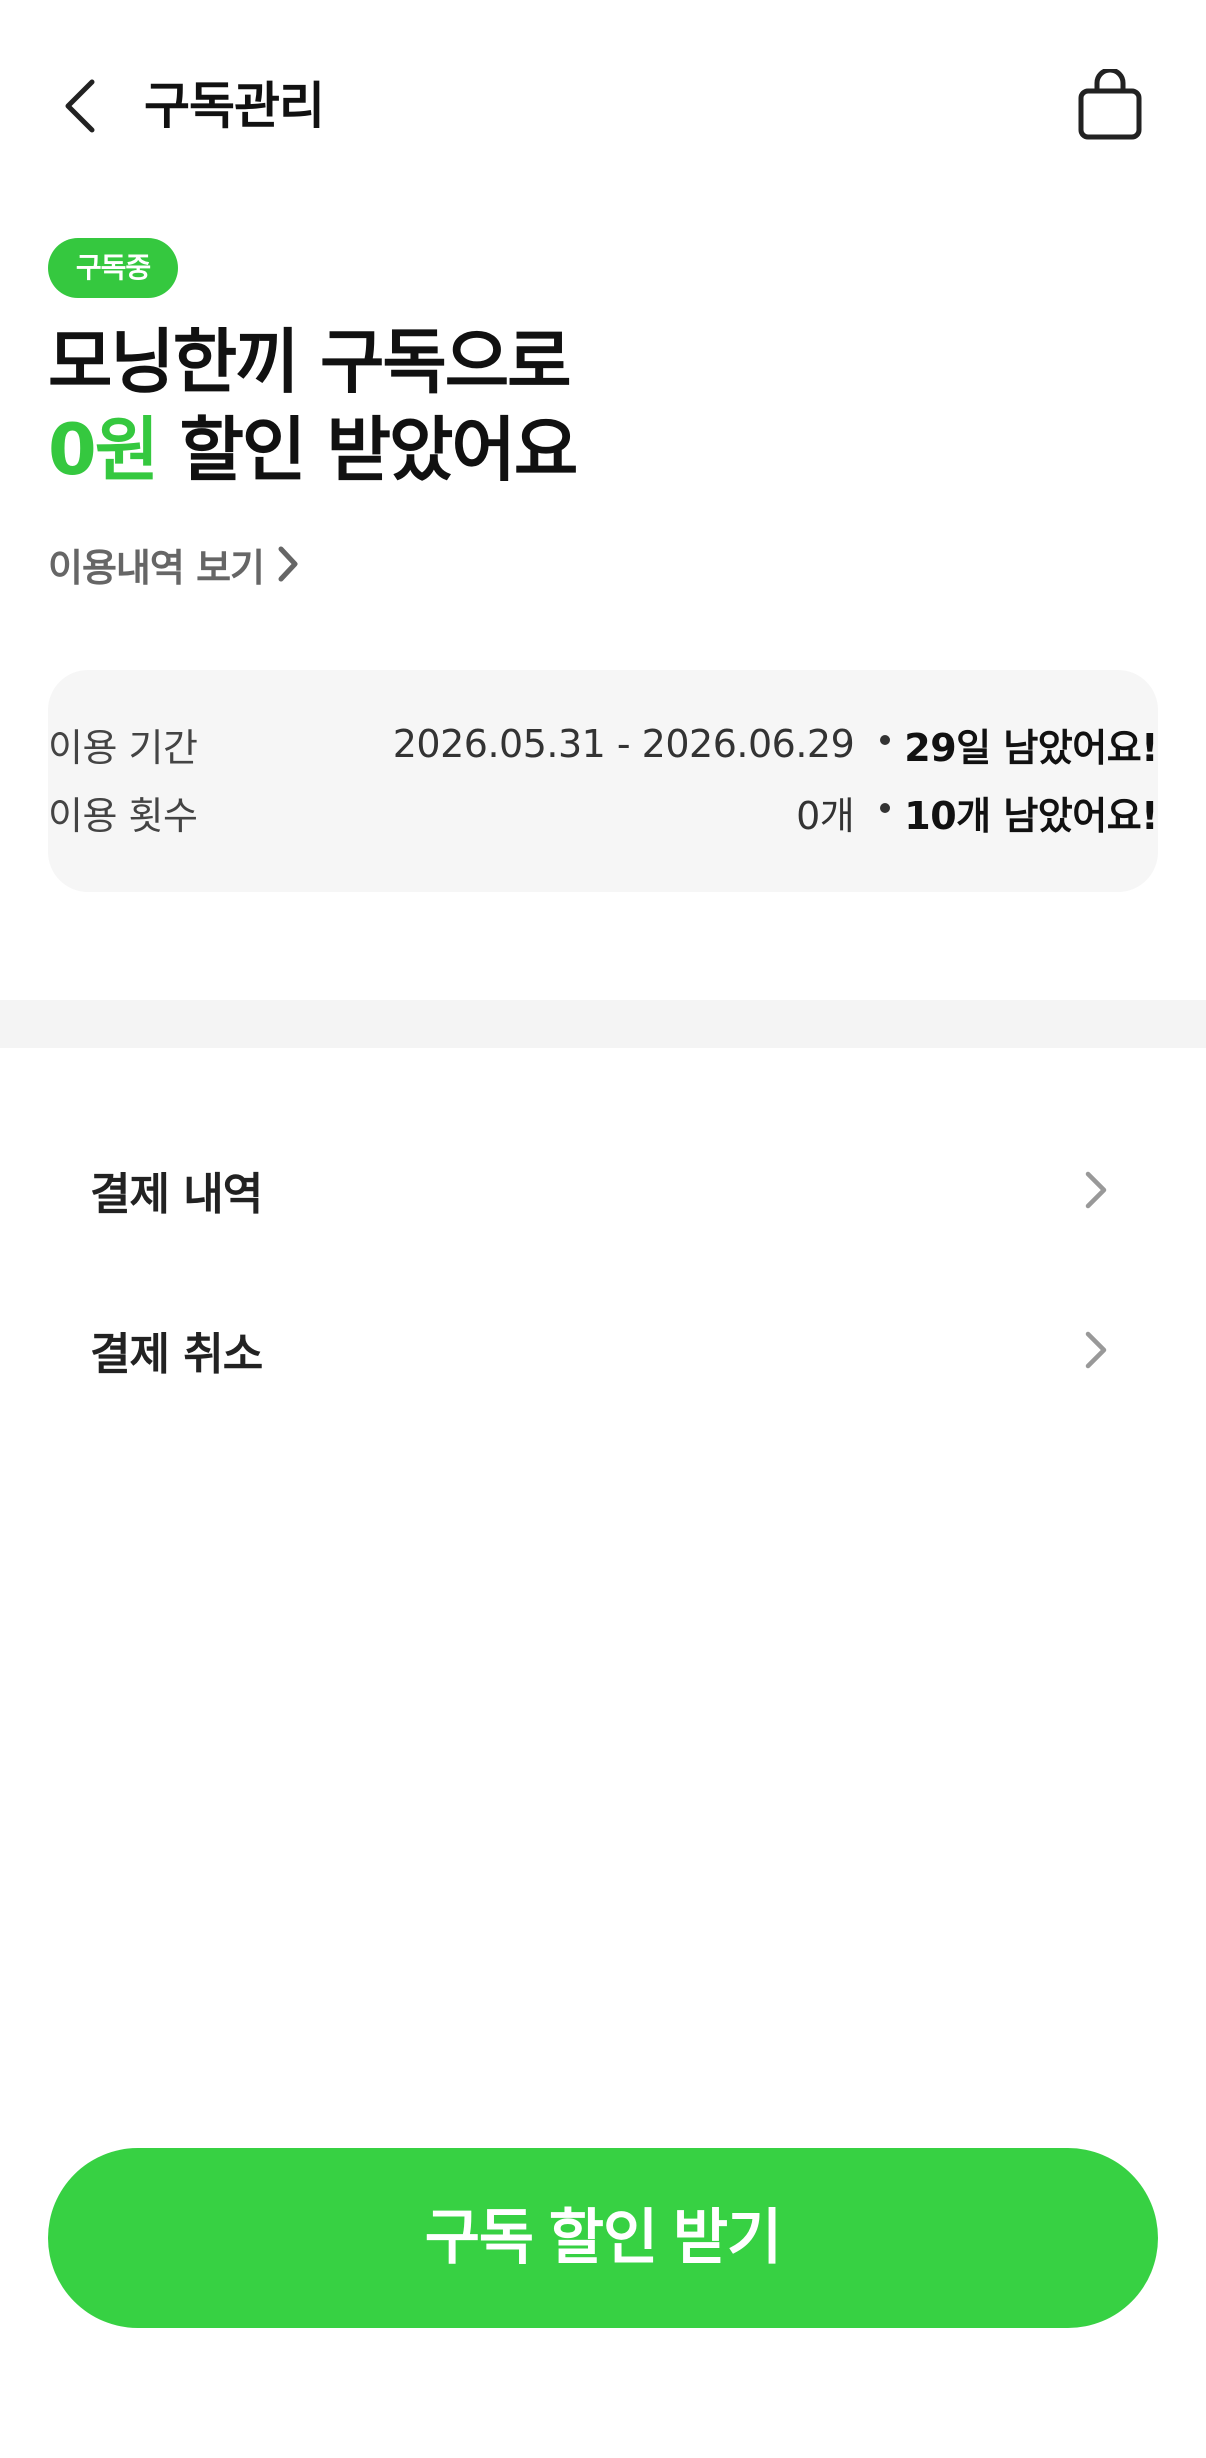 The image size is (1206, 2458). I want to click on usage-count-row: 이용 횟수 0개 10개 남았어요!, so click(603, 812).